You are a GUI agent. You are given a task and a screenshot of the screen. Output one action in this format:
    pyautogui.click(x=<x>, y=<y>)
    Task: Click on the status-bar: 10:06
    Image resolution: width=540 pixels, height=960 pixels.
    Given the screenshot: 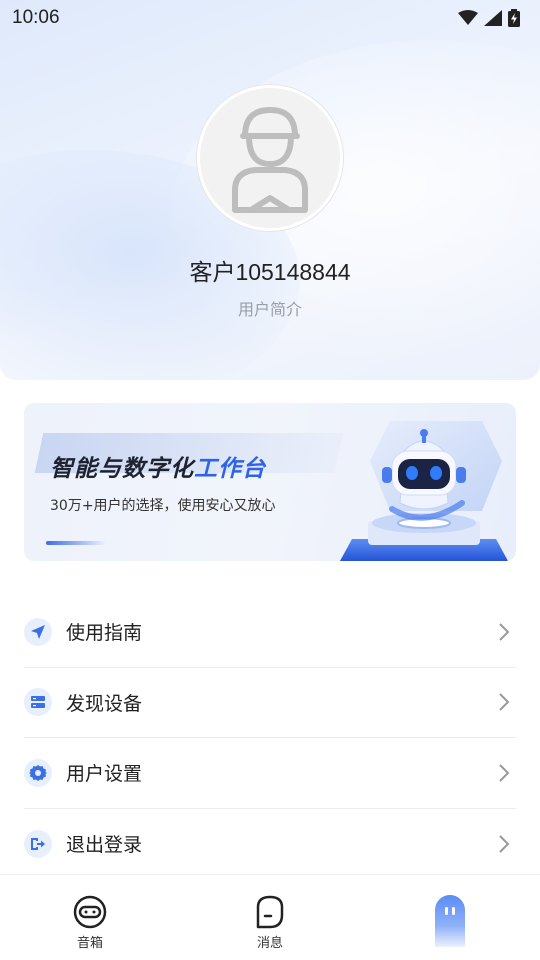 What is the action you would take?
    pyautogui.click(x=270, y=18)
    